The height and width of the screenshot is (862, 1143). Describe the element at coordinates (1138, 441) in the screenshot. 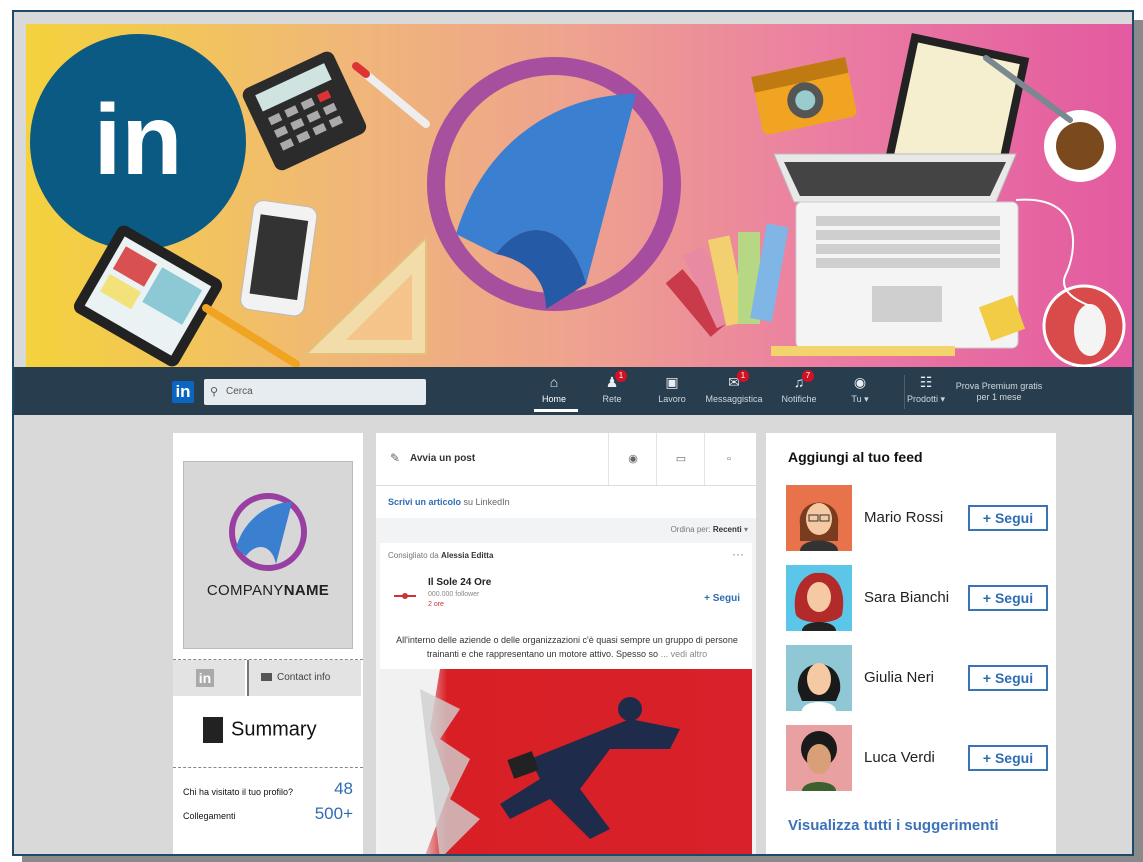

I see `frame-shadow-right` at that location.